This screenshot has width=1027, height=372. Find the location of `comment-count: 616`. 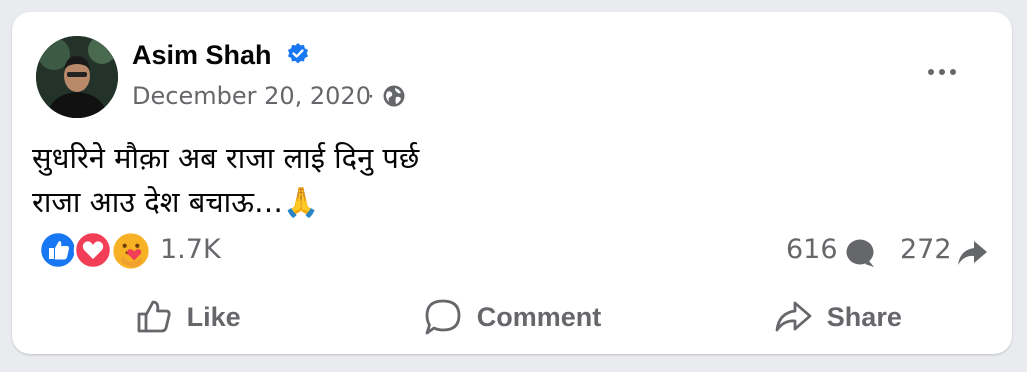

comment-count: 616 is located at coordinates (812, 249).